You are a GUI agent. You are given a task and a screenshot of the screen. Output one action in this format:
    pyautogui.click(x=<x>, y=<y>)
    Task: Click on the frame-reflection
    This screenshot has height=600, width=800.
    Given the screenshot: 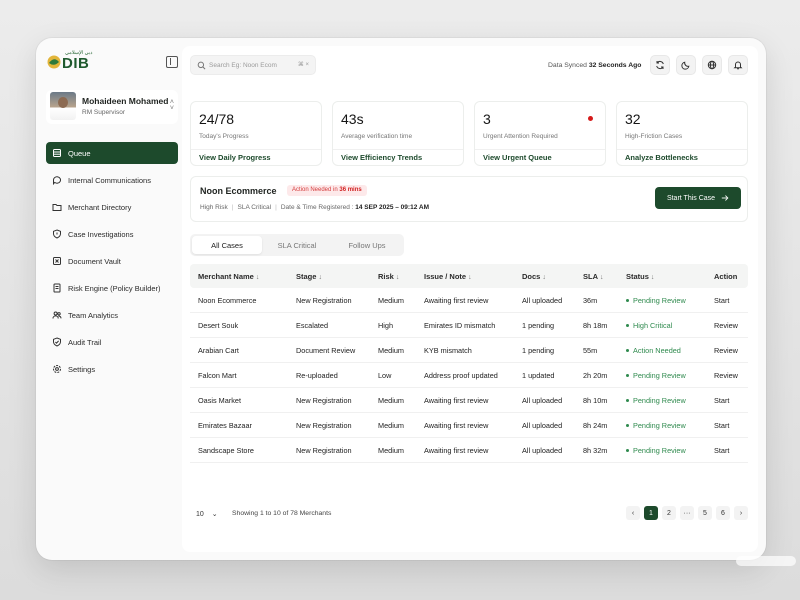 What is the action you would take?
    pyautogui.click(x=766, y=561)
    